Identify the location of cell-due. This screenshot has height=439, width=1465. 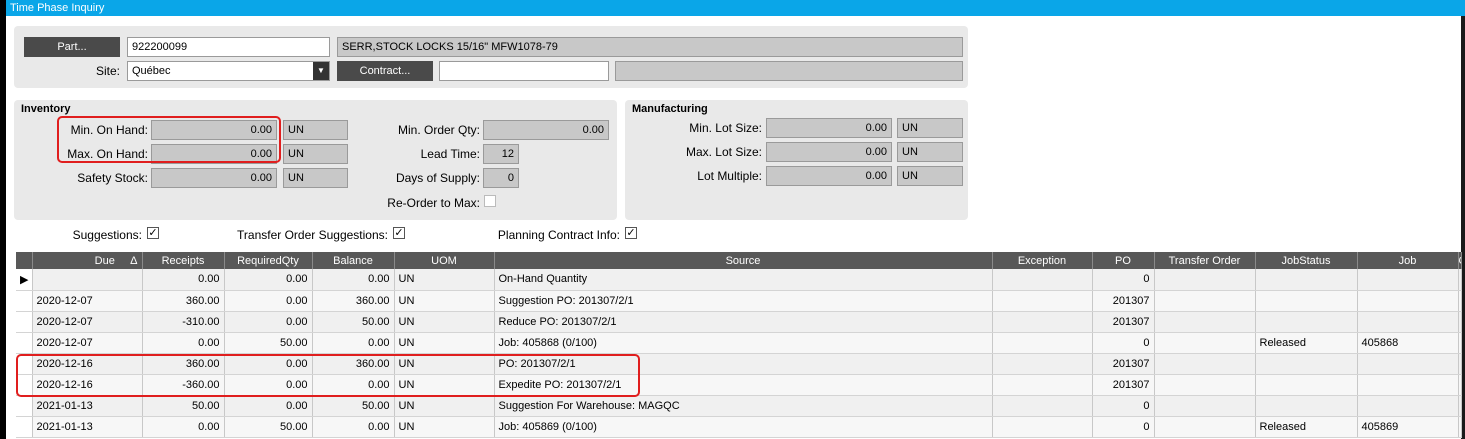
(87, 280).